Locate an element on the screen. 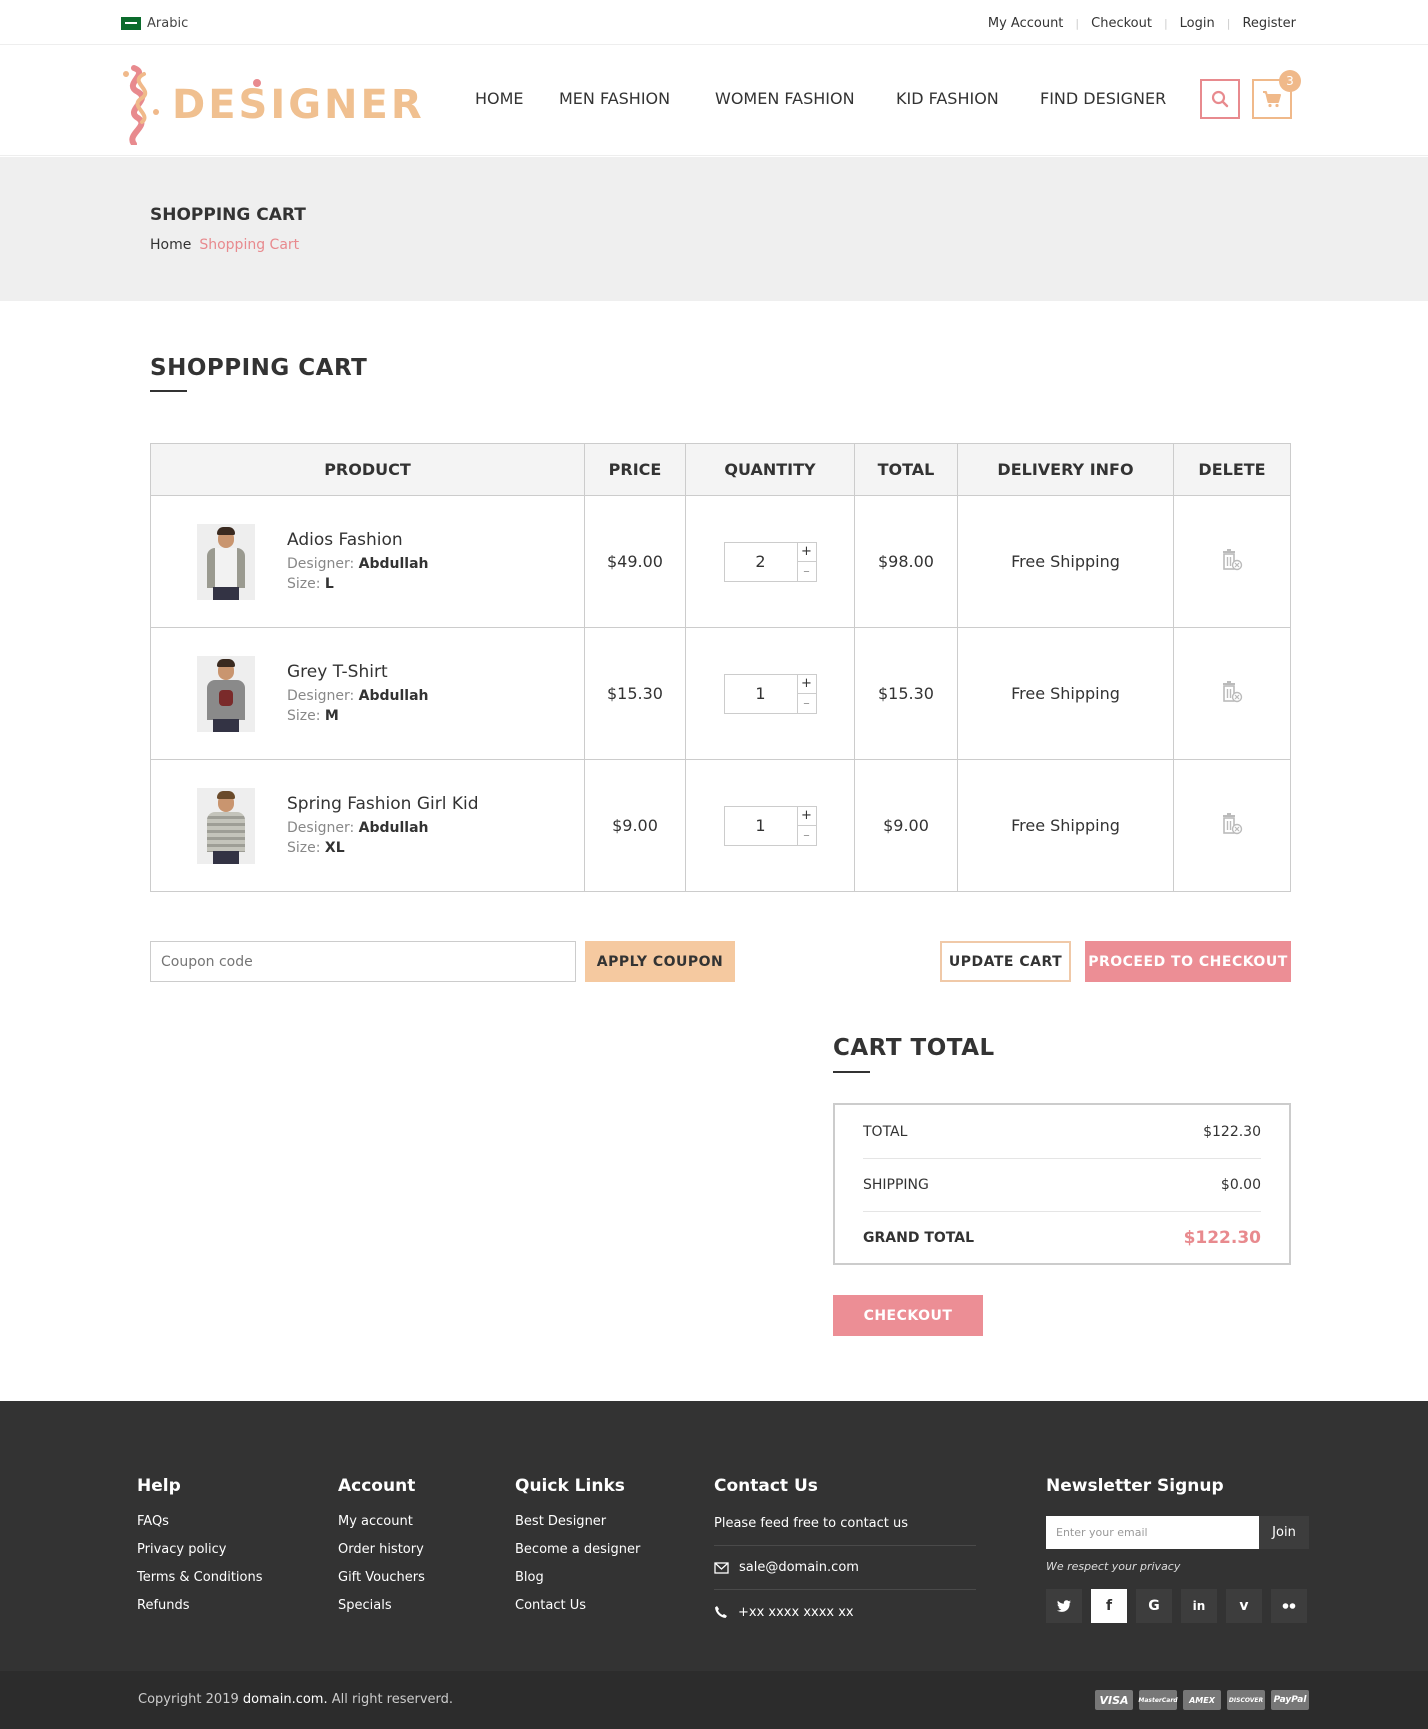 The image size is (1428, 1729). logo-text: DESIGNER is located at coordinates (298, 105).